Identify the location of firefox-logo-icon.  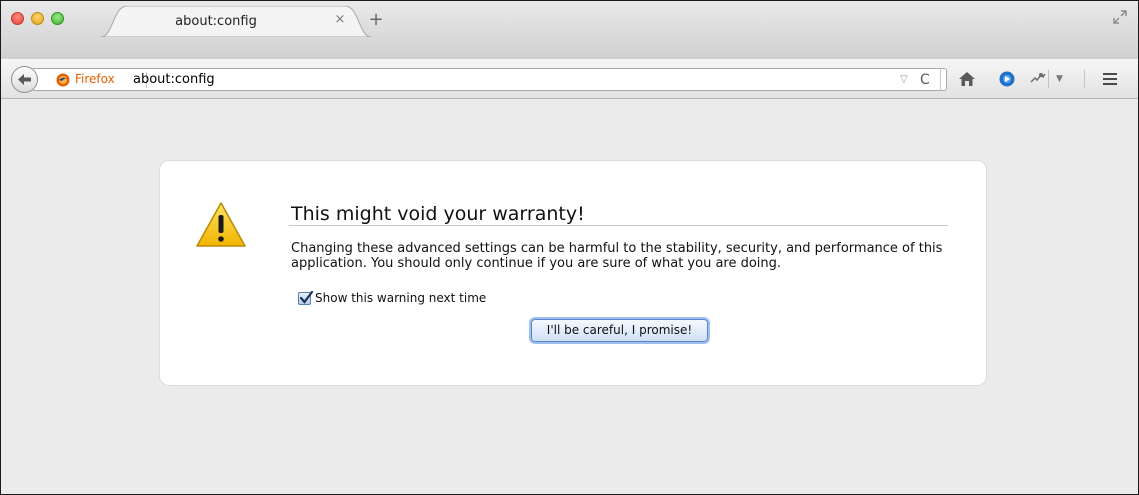
(63, 80).